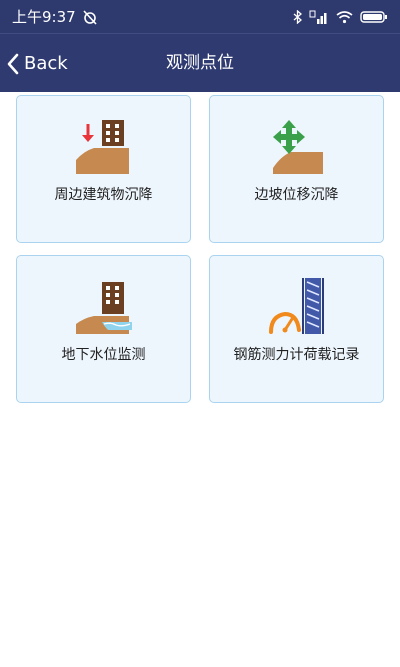  I want to click on card-groundwater-level: 地下水位监测, so click(103, 329).